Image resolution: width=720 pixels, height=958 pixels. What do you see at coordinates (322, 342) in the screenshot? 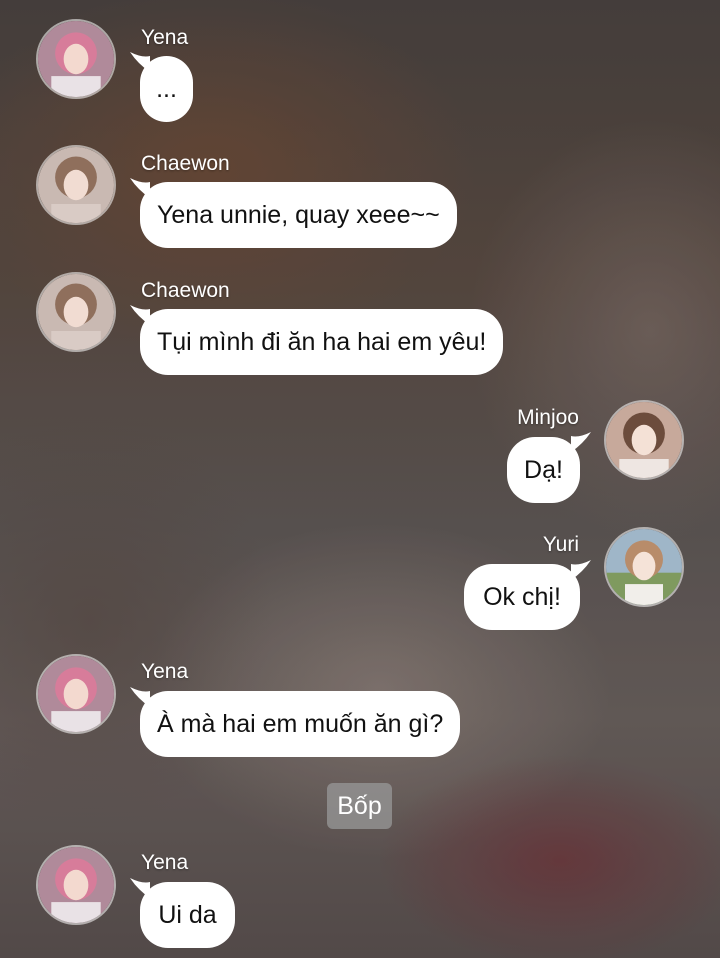
I see `message-bubble: Tụi mình đi ăn ha hai em yêu!` at bounding box center [322, 342].